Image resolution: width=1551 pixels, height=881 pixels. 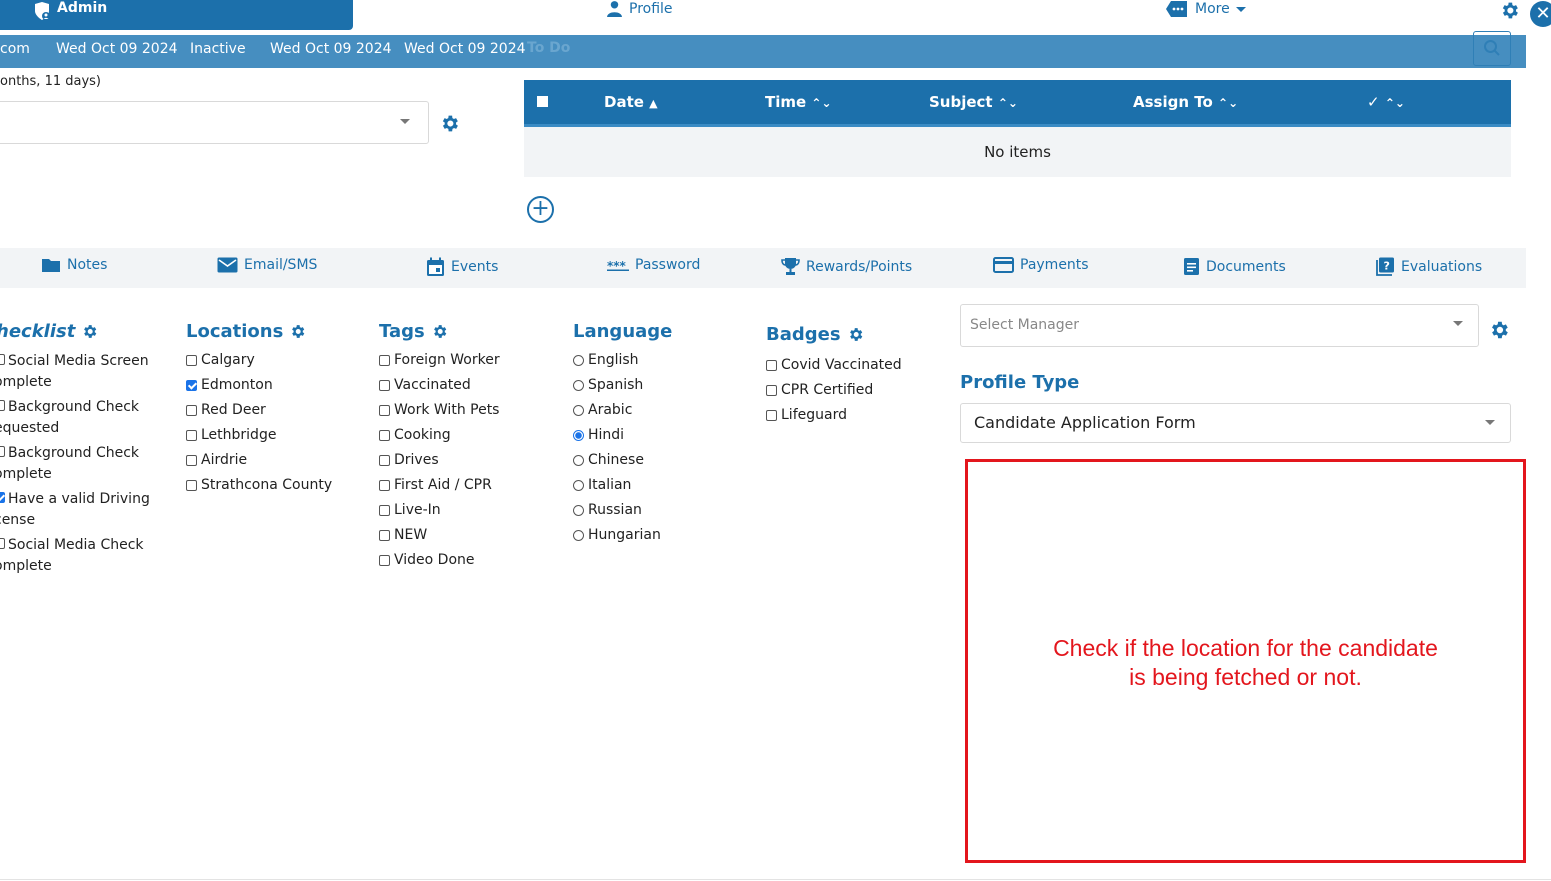 I want to click on credit-card-icon, so click(x=1003, y=265).